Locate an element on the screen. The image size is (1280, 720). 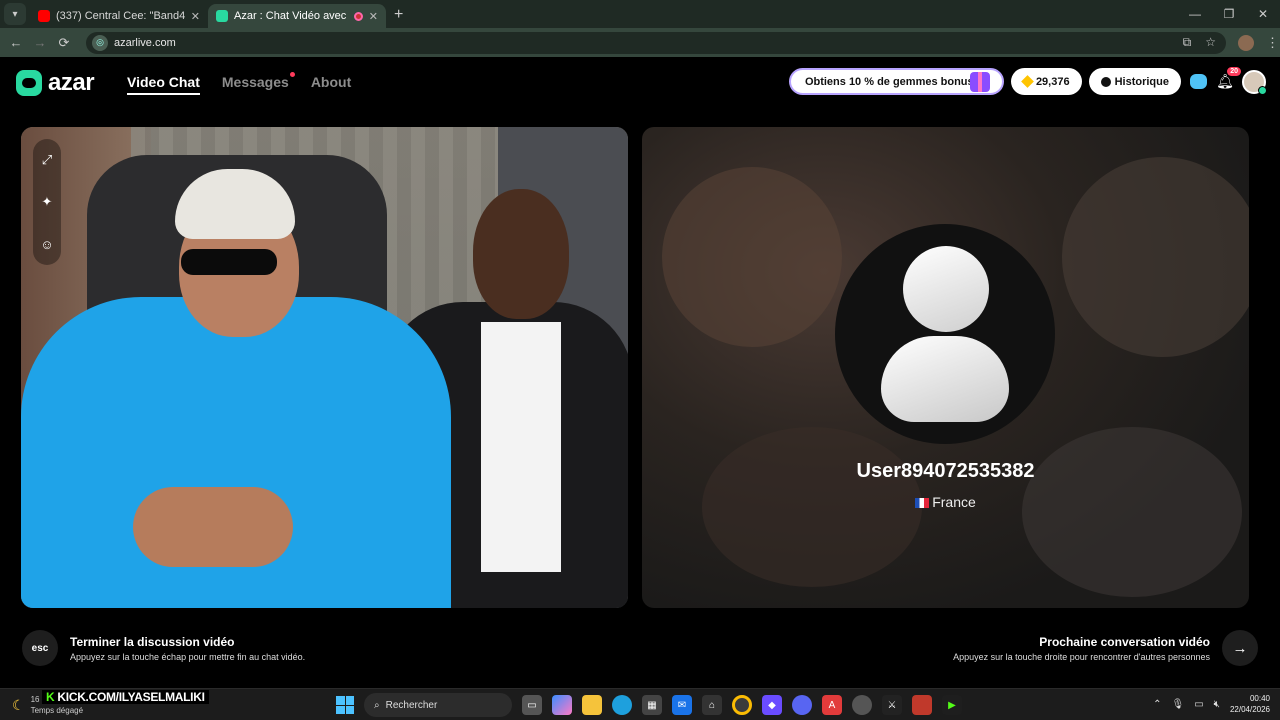
user-avatar is located at coordinates (1254, 82).